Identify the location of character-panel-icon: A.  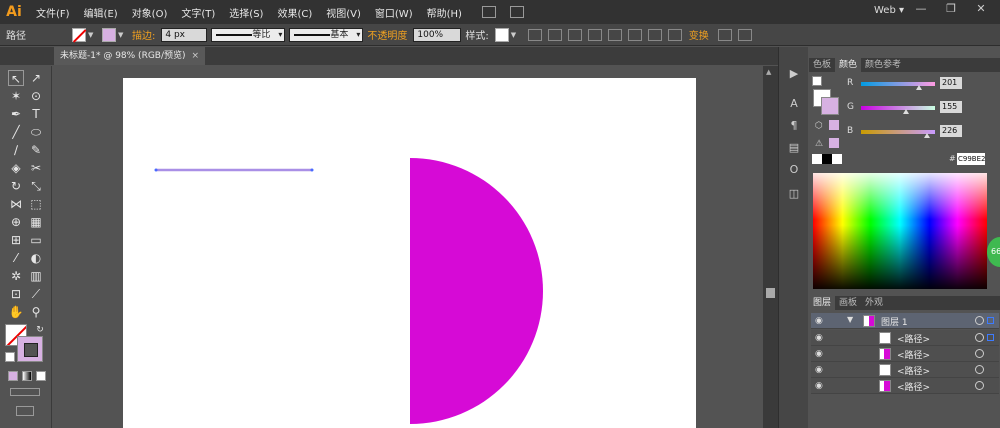
(794, 104).